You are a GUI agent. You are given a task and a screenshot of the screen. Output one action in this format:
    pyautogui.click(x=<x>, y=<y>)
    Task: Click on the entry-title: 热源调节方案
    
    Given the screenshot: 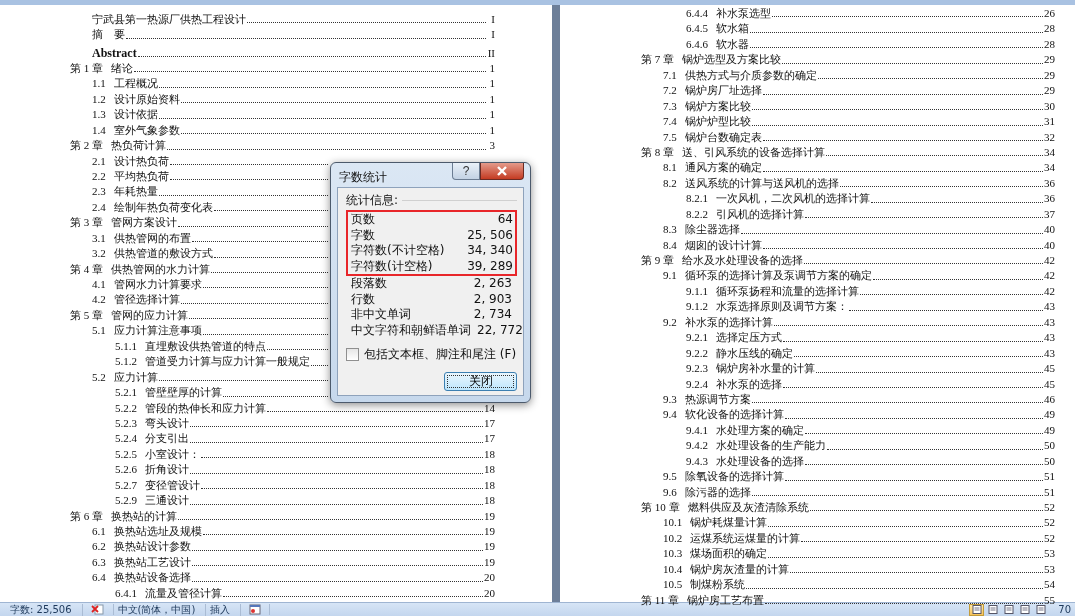 What is the action you would take?
    pyautogui.click(x=717, y=399)
    